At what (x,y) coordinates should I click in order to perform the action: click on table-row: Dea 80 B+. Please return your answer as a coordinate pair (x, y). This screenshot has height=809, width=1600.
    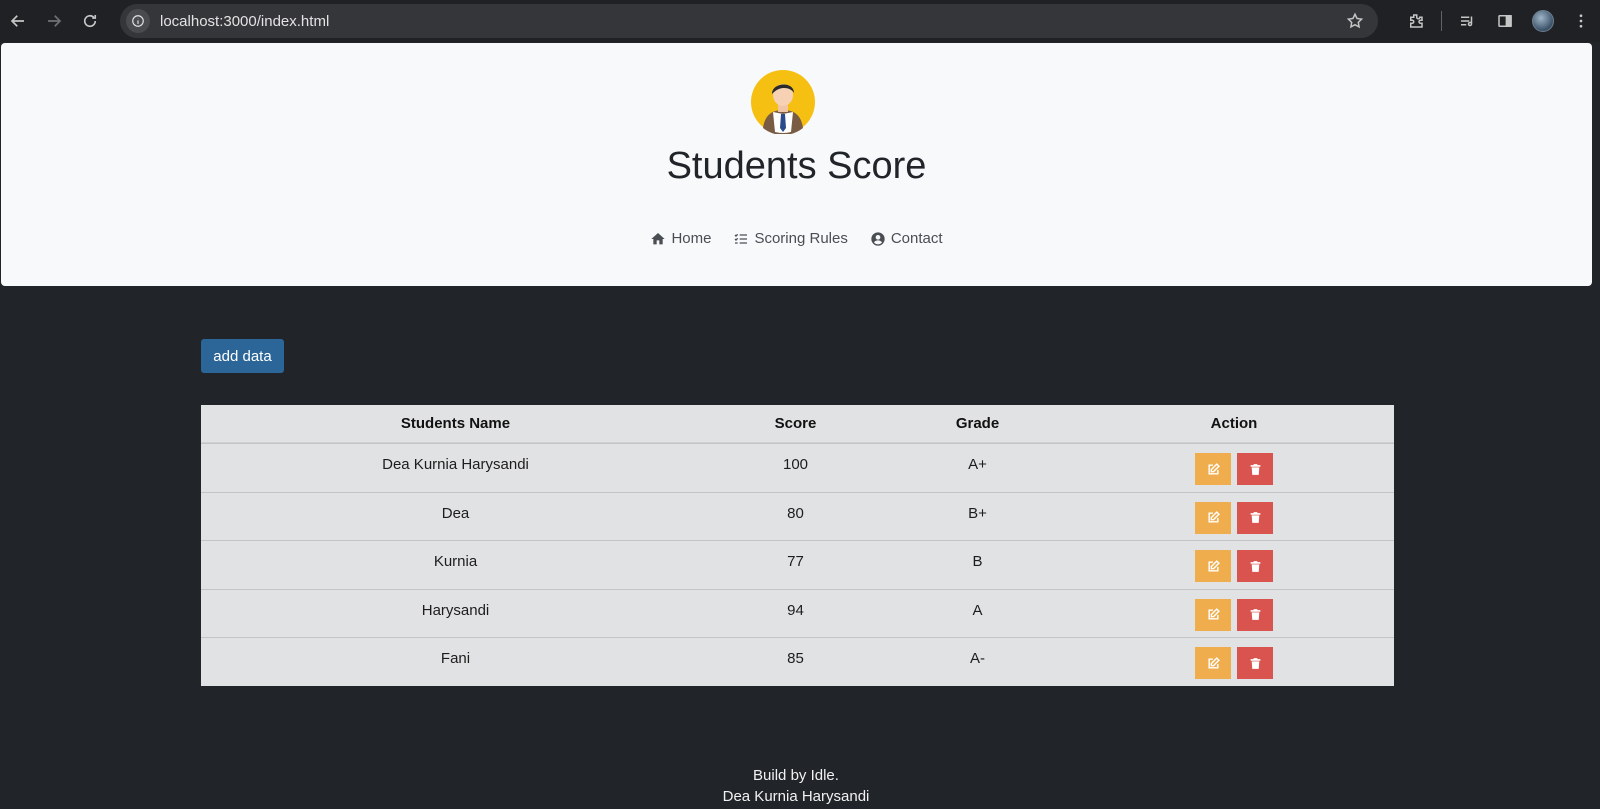
    Looking at the image, I should click on (797, 516).